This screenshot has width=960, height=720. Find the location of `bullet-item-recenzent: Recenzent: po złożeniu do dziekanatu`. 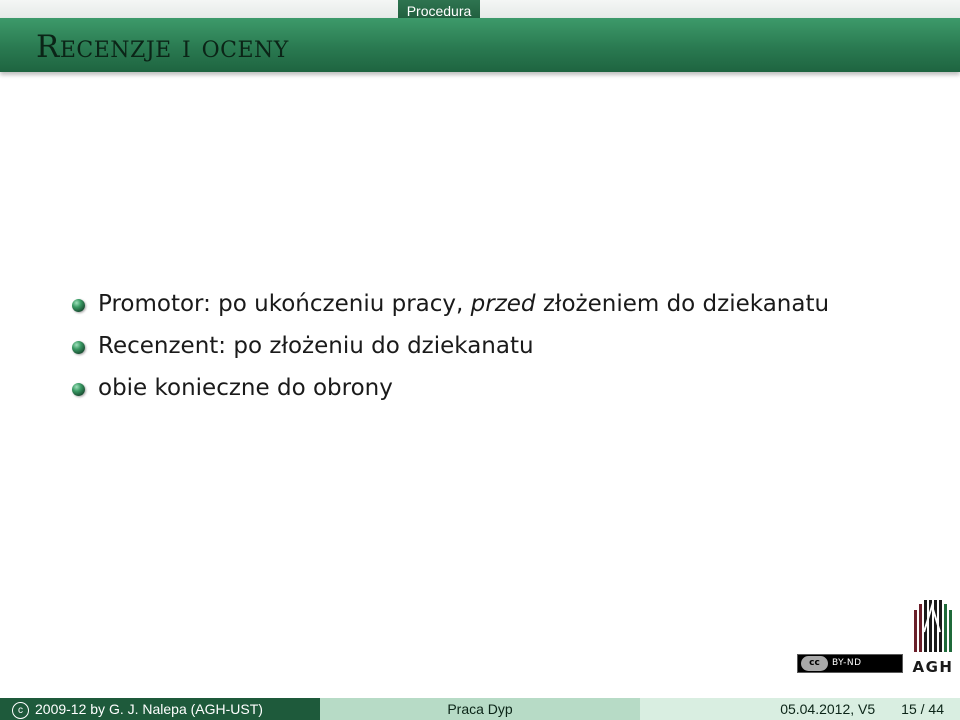

bullet-item-recenzent: Recenzent: po złożeniu do dziekanatu is located at coordinates (449, 346).